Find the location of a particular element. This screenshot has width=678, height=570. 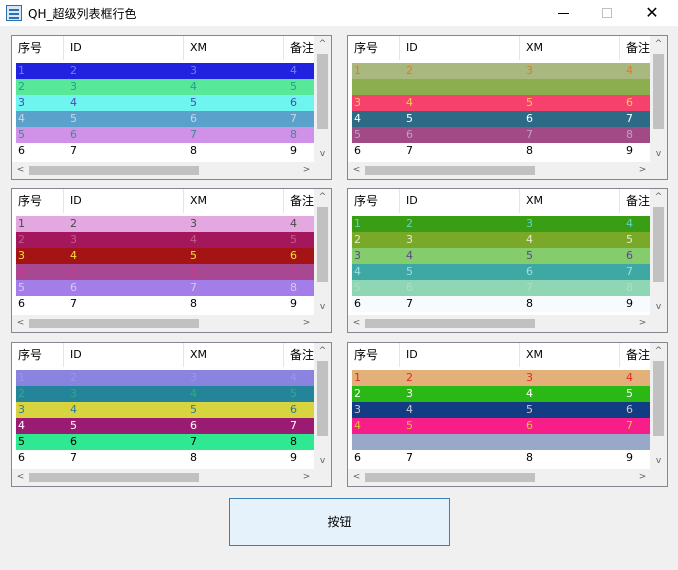

maximize-button is located at coordinates (607, 13).